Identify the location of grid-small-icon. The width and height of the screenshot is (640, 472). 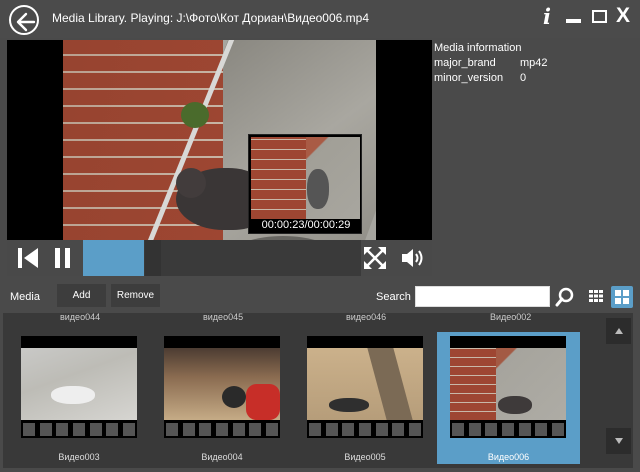
(596, 296).